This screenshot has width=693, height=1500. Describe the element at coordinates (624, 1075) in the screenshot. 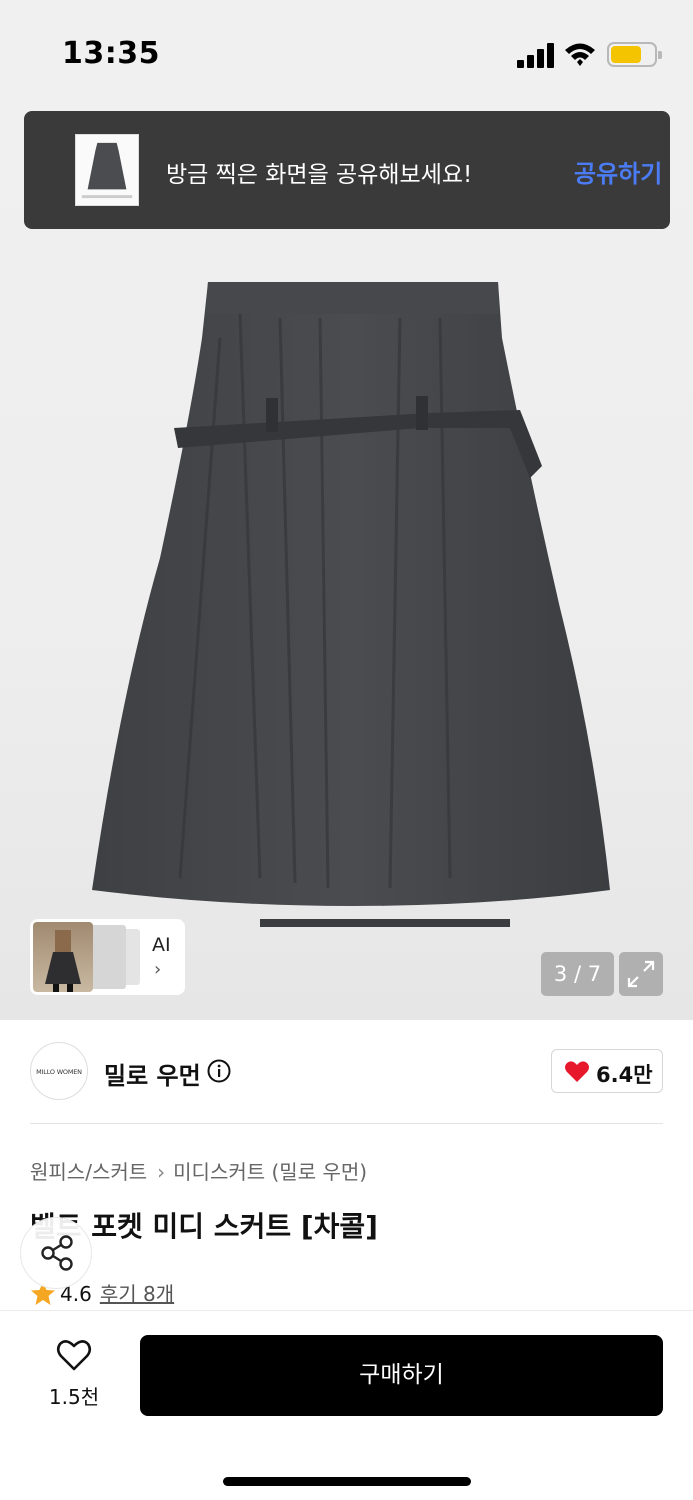

I see `brand-like-count: 6.4만` at that location.